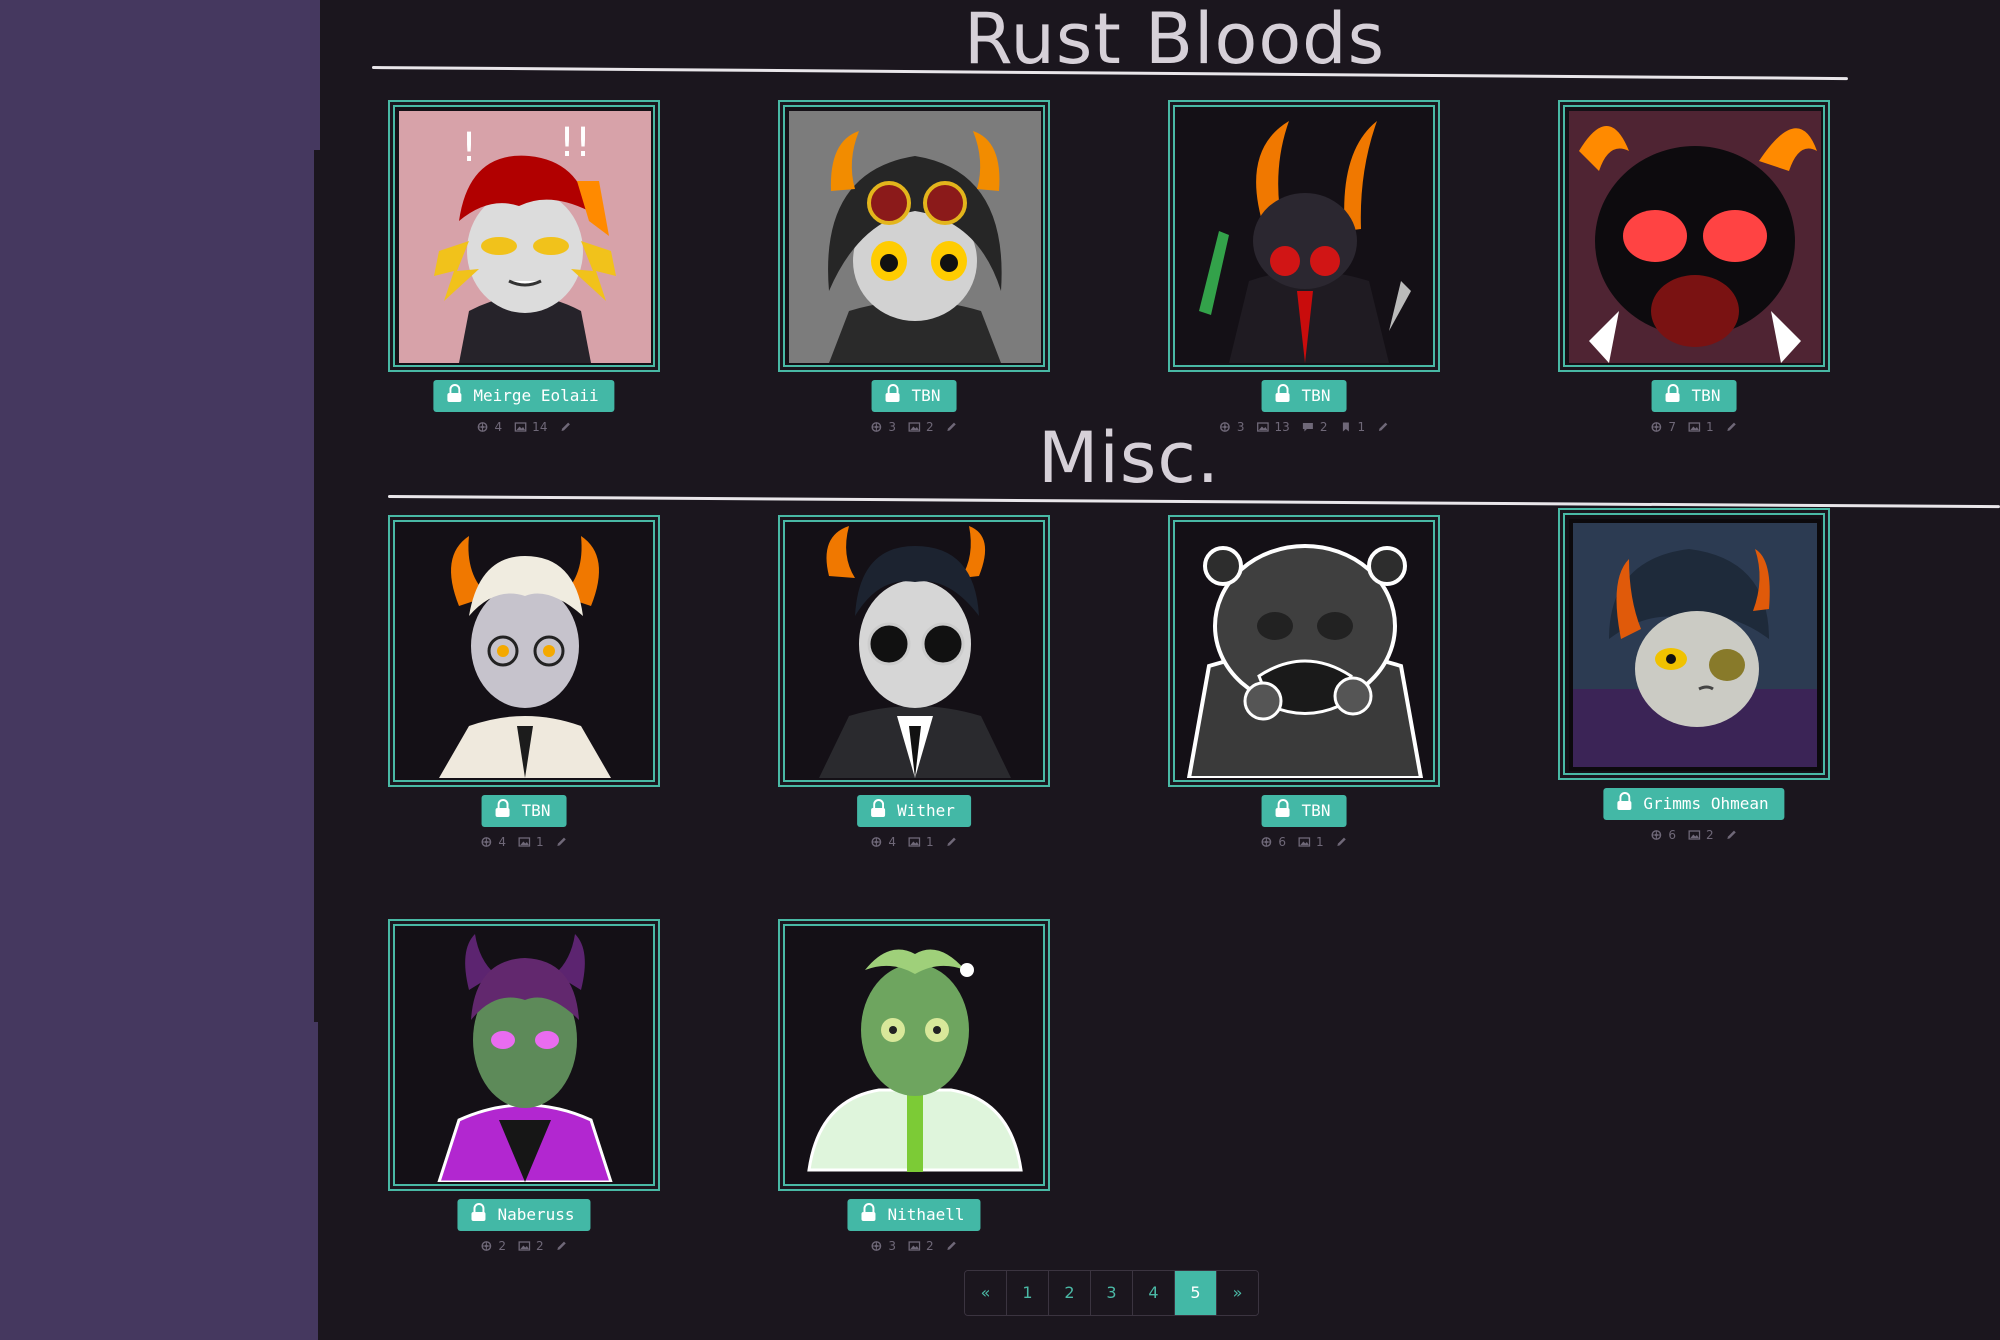 The height and width of the screenshot is (1340, 2000). What do you see at coordinates (1308, 427) in the screenshot?
I see `comment-icon` at bounding box center [1308, 427].